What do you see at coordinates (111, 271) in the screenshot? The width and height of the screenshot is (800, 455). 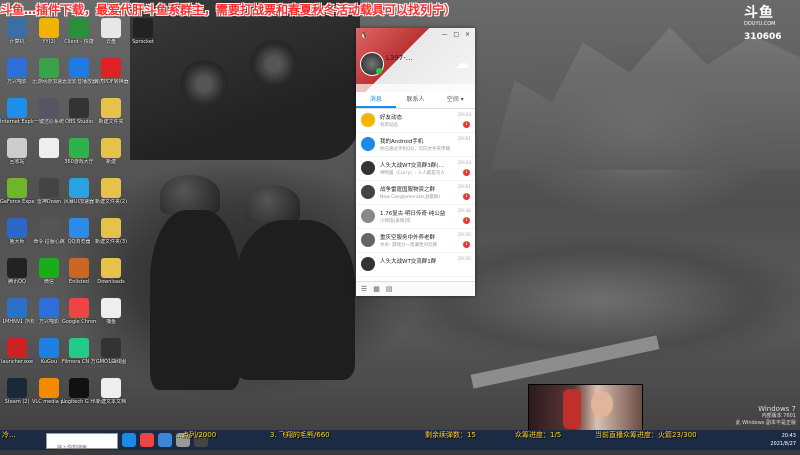 I see `desktop-icon: Downloads` at bounding box center [111, 271].